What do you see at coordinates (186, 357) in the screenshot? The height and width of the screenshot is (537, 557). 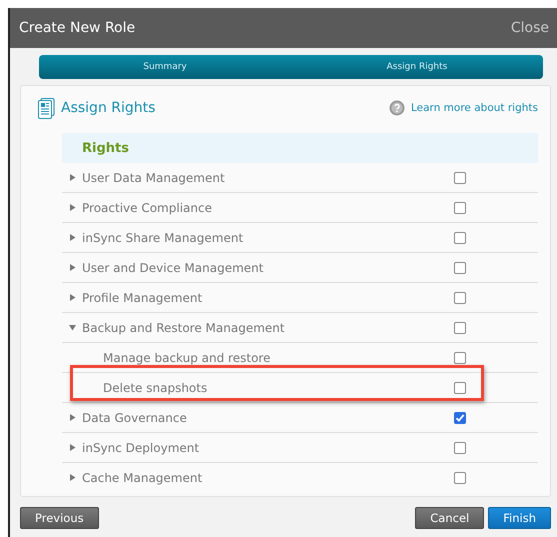 I see `right-label: Manage backup and restore` at bounding box center [186, 357].